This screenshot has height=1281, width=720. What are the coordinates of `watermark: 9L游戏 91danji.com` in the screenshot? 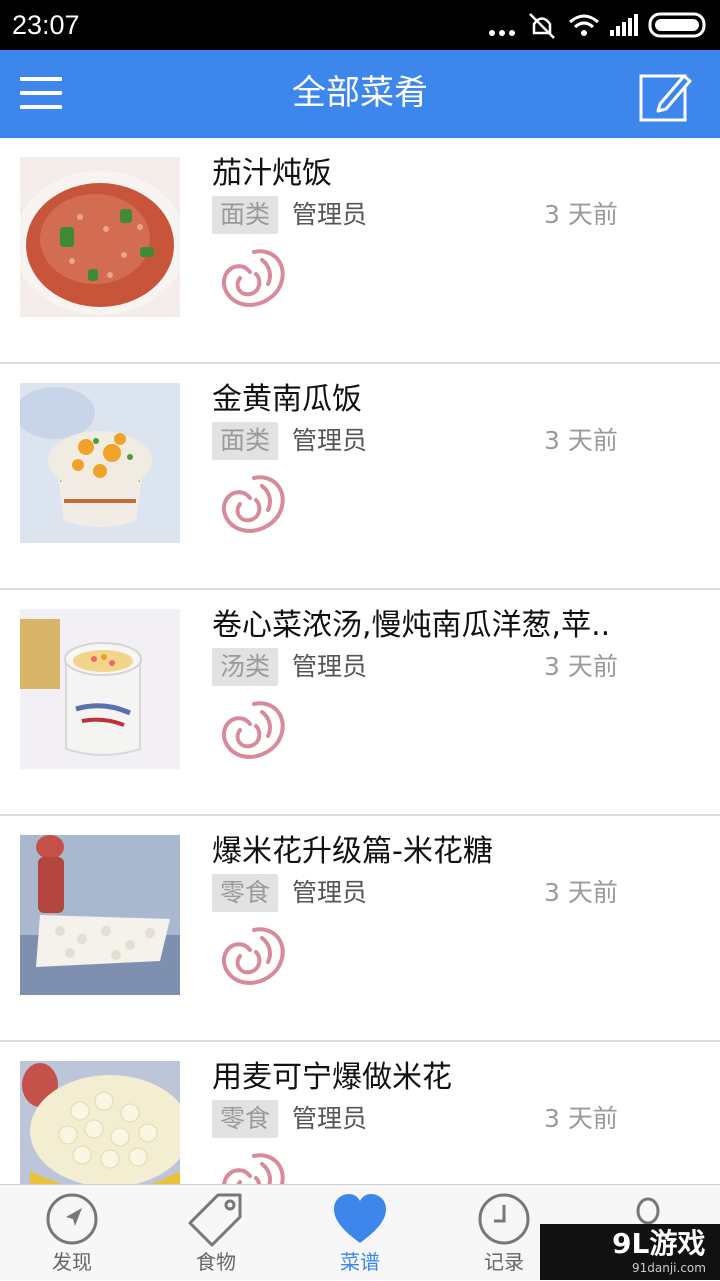 It's located at (630, 1252).